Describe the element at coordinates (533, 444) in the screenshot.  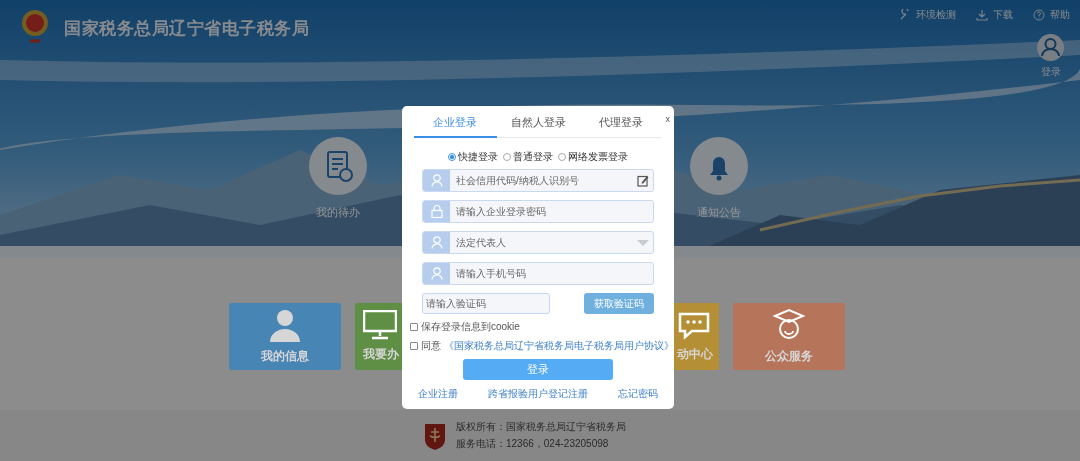
I see `footer-text: 服务电话：12366，024-23205098` at that location.